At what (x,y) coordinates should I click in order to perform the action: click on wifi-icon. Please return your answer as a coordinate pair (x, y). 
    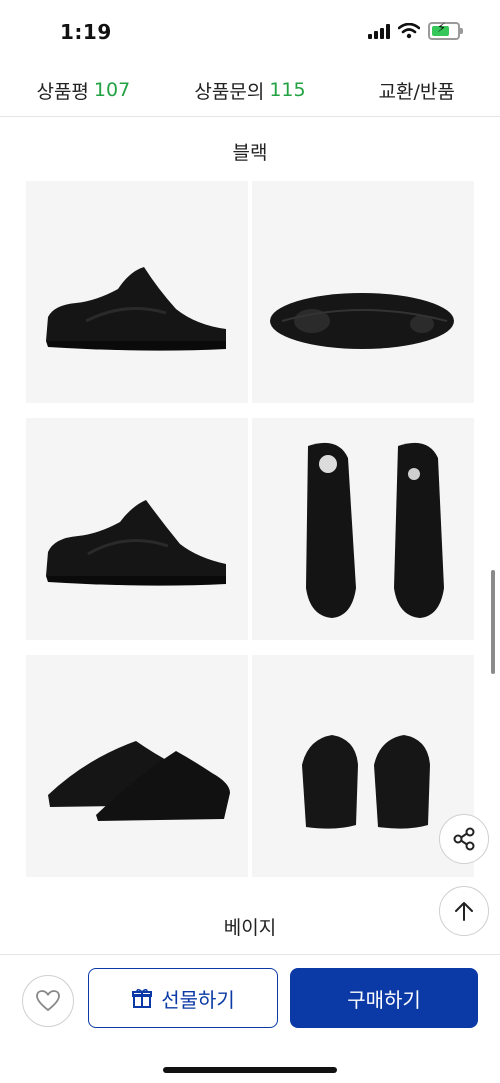
    Looking at the image, I should click on (409, 31).